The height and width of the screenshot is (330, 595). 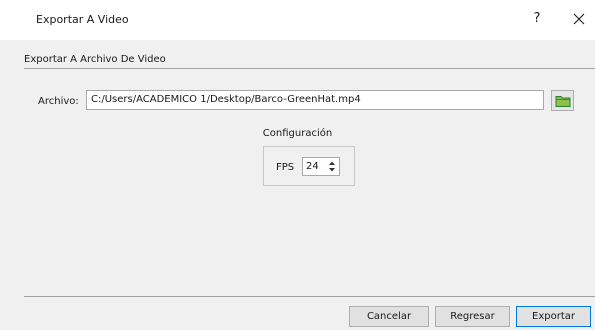 I want to click on section-divider, so click(x=309, y=68).